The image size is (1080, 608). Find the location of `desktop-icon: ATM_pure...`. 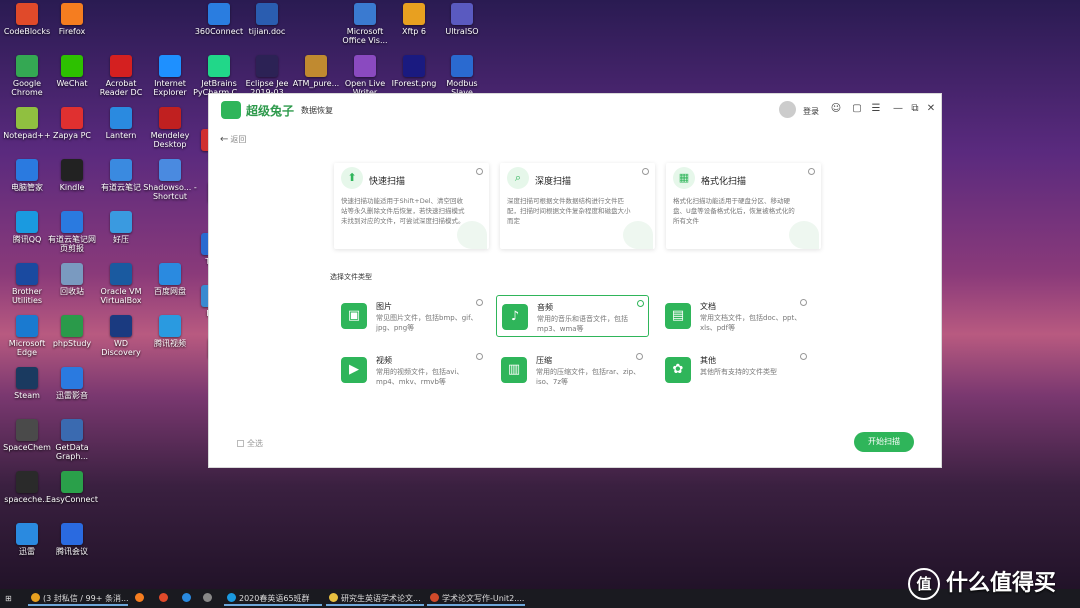

desktop-icon: ATM_pure... is located at coordinates (316, 71).